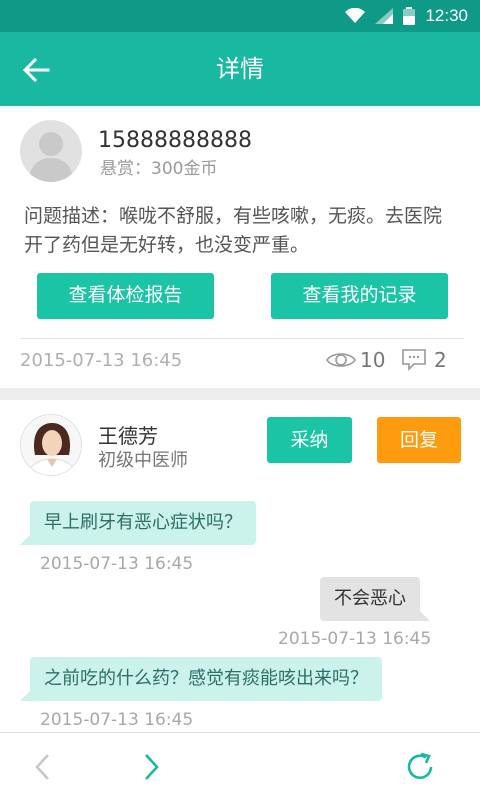 Image resolution: width=480 pixels, height=800 pixels. Describe the element at coordinates (128, 436) in the screenshot. I see `doctor-name: 王德芳` at that location.